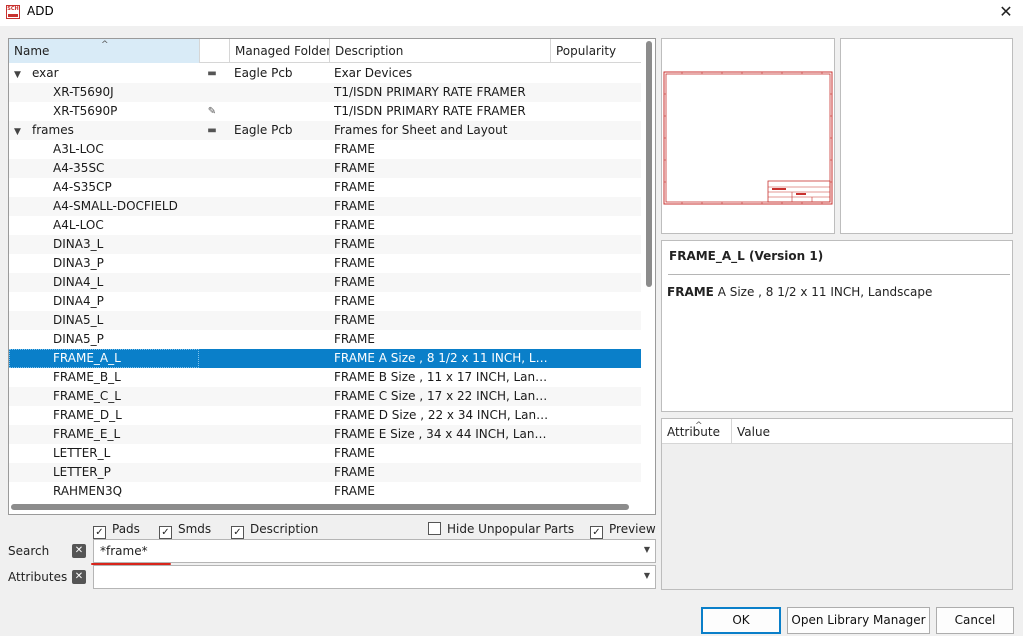 This screenshot has width=1023, height=636. Describe the element at coordinates (78, 301) in the screenshot. I see `tree-row-name-text: DINA4_P` at that location.